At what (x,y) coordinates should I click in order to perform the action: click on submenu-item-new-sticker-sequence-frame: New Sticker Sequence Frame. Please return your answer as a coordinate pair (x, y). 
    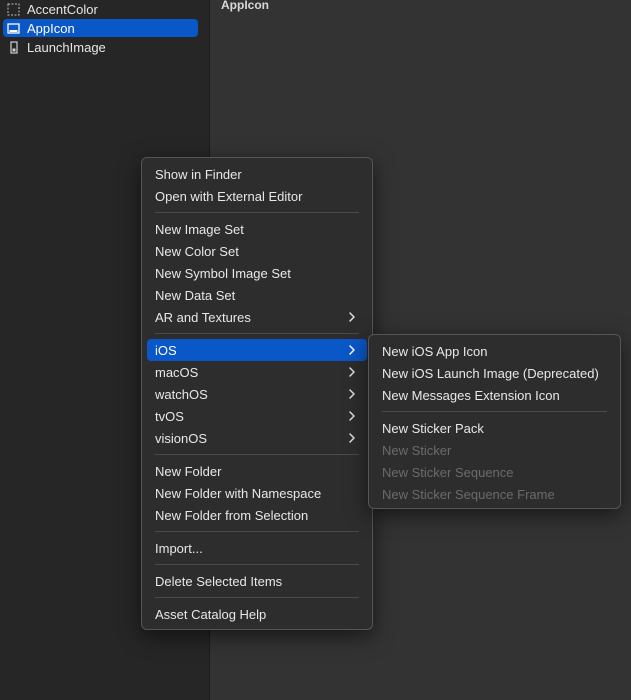
    Looking at the image, I should click on (494, 494).